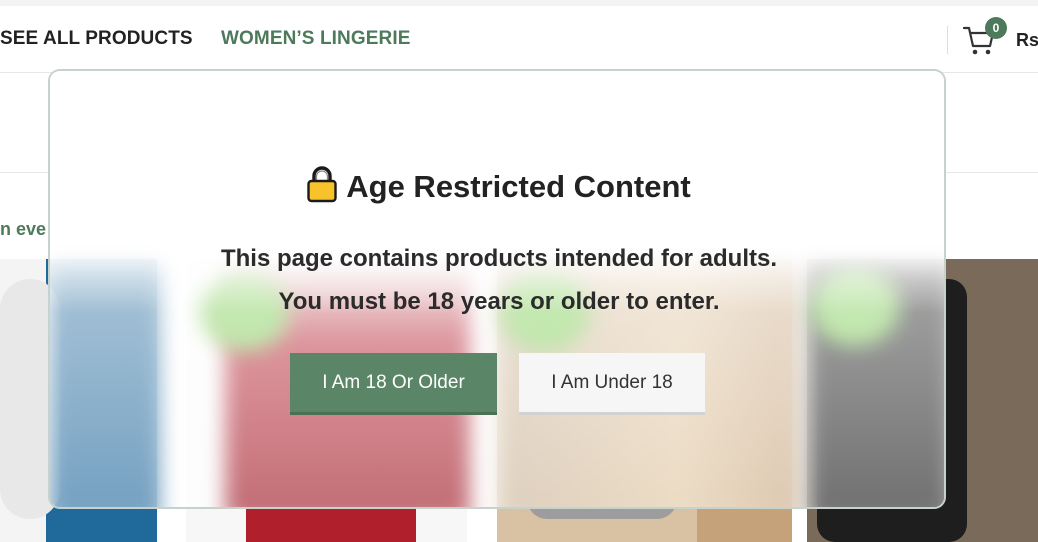 Image resolution: width=1038 pixels, height=542 pixels. I want to click on nav-link-womens-lingerie: WOMEN’S LINGERIE, so click(316, 39).